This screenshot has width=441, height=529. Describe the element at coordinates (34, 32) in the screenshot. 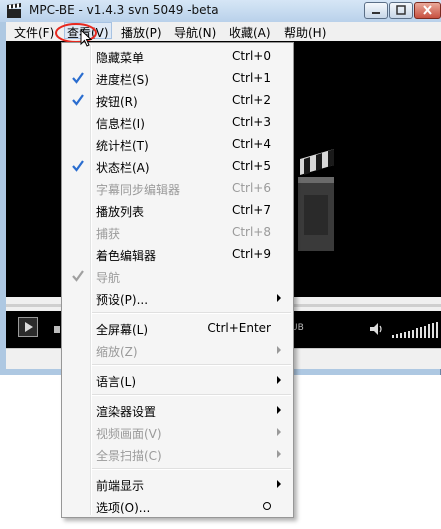

I see `menu-file: 文件(F)` at that location.